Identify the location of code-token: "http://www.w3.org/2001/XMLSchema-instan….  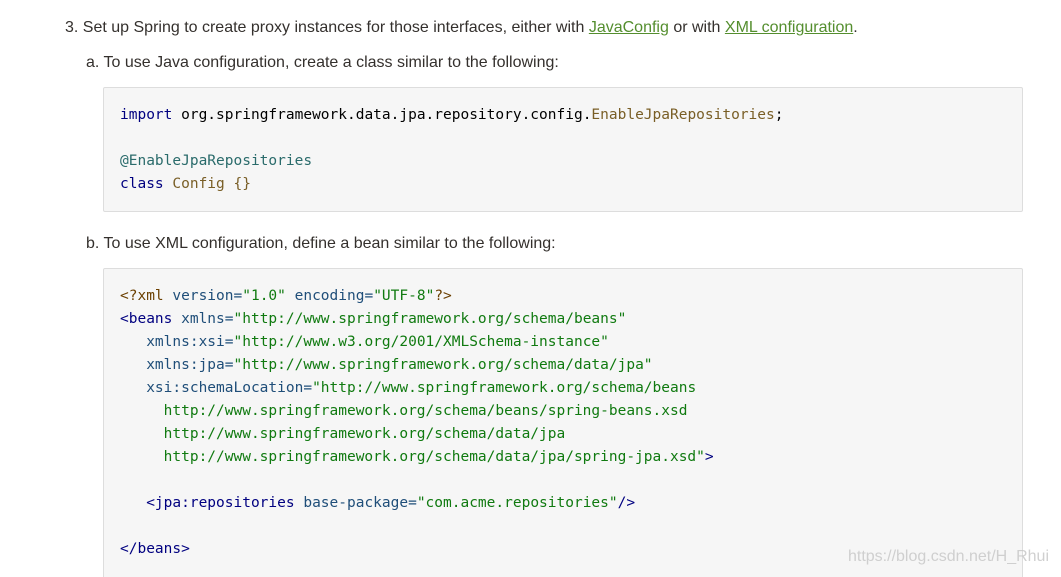
(421, 342).